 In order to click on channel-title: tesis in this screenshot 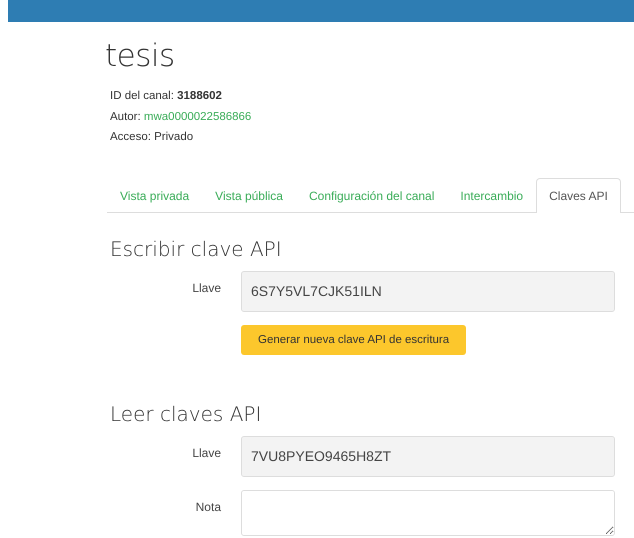, I will do `click(140, 56)`.